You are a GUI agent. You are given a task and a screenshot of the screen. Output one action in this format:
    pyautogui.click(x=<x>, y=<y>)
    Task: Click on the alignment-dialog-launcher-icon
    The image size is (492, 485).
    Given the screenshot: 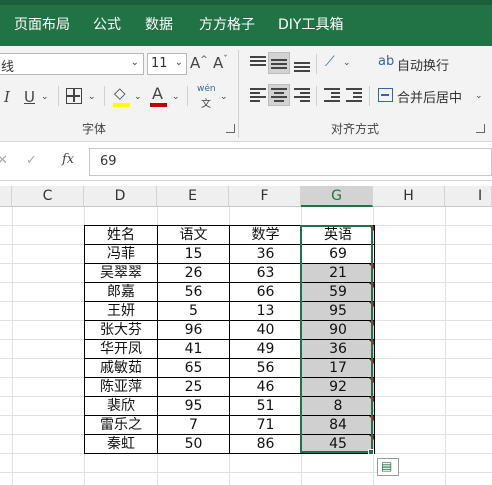 What is the action you would take?
    pyautogui.click(x=480, y=128)
    